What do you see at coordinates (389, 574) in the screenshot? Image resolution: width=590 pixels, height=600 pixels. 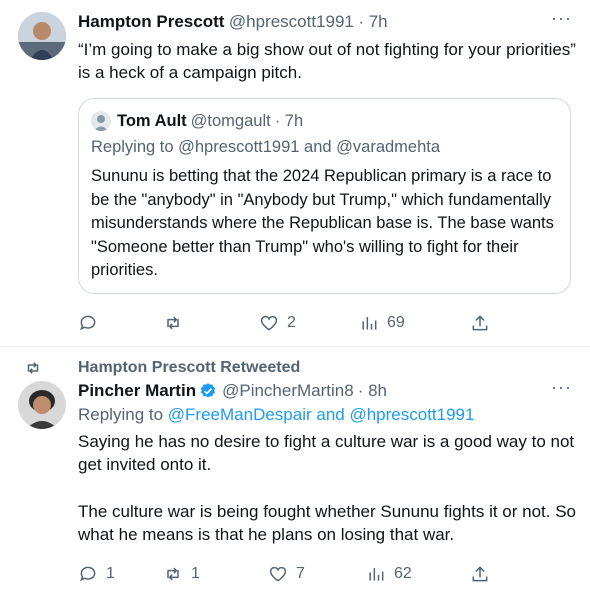 I see `views-button: 62` at bounding box center [389, 574].